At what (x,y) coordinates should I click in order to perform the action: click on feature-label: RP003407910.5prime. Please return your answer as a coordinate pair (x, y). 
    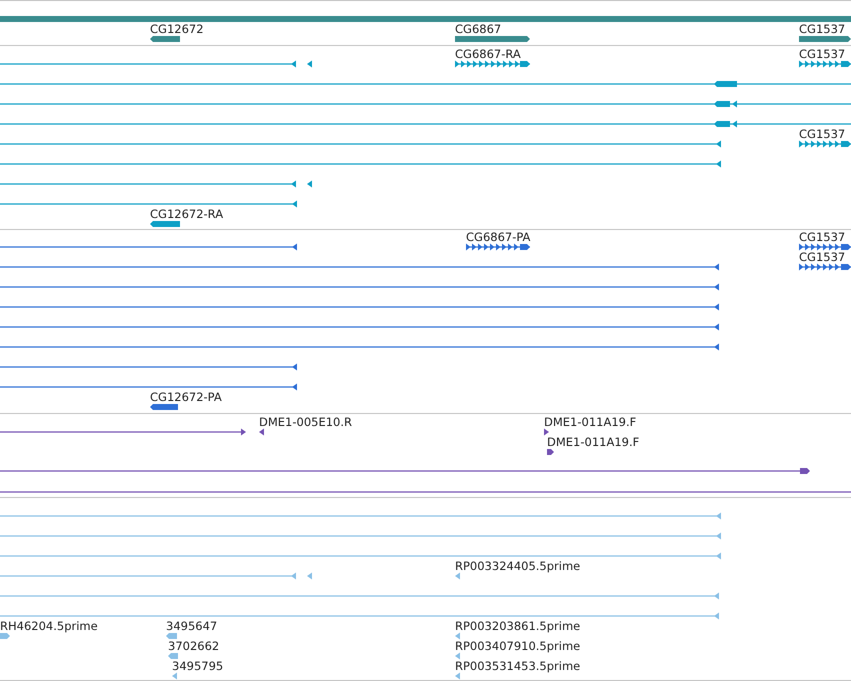
    Looking at the image, I should click on (517, 646).